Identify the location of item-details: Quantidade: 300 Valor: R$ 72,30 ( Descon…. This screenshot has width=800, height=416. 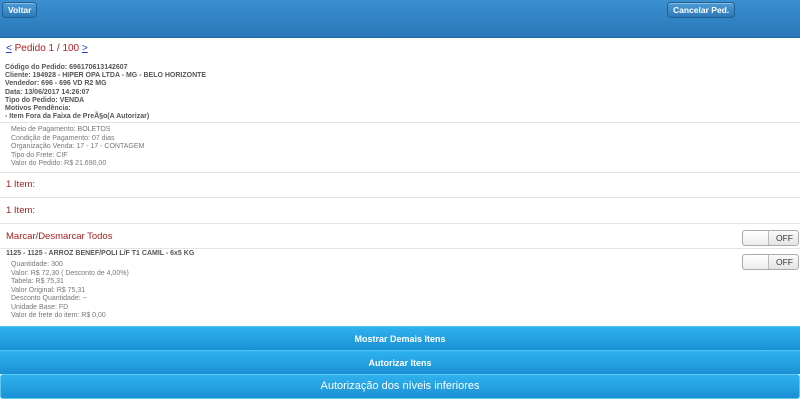
(70, 291).